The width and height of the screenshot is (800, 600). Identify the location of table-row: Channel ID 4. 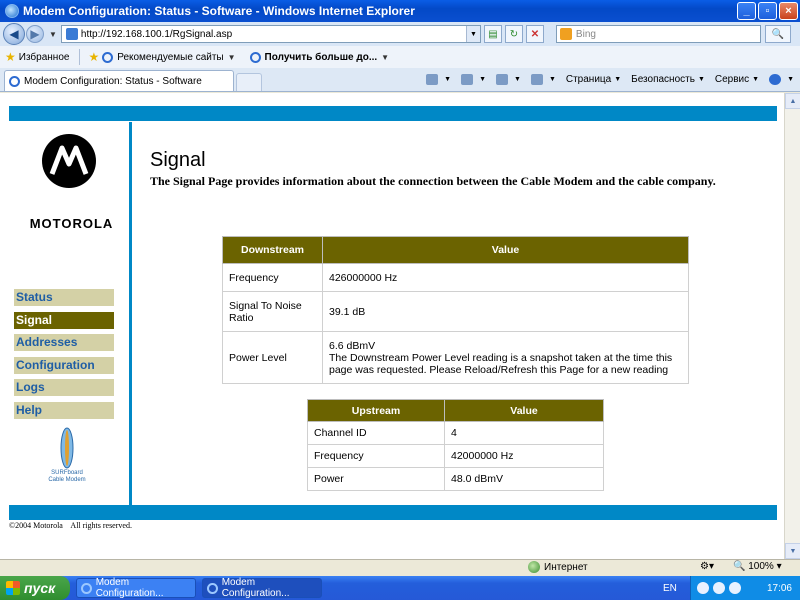
(455, 433).